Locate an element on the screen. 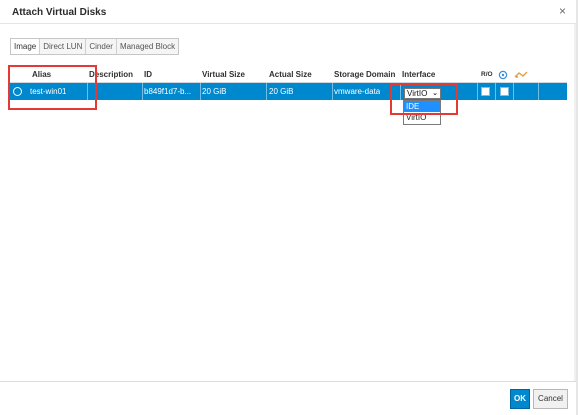 This screenshot has height=415, width=578. cell-actual-size: 20 GiB is located at coordinates (281, 91).